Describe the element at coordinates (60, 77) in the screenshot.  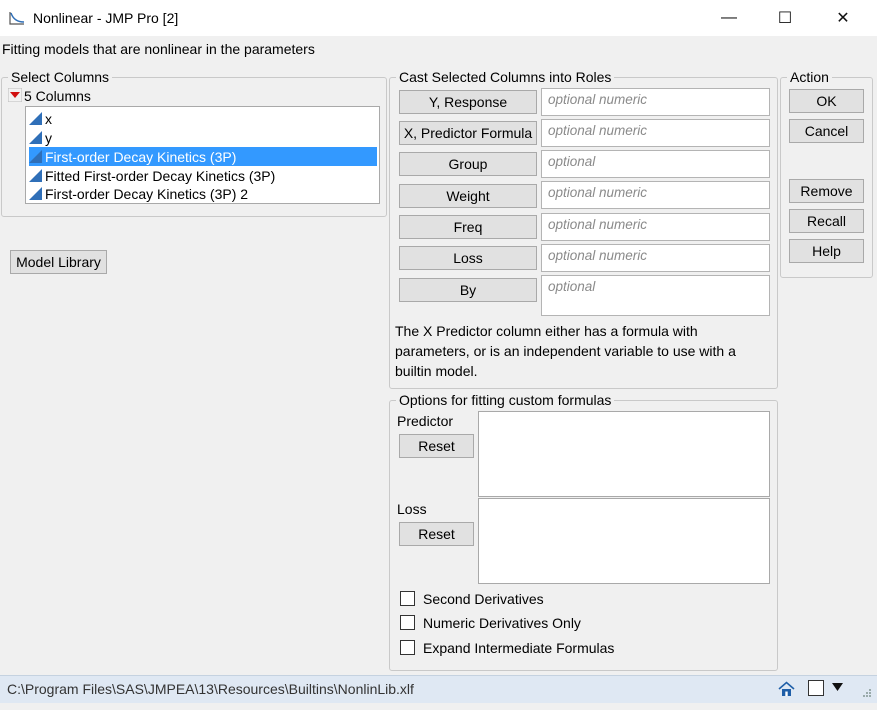
I see `select-columns-legend: Select Columns` at that location.